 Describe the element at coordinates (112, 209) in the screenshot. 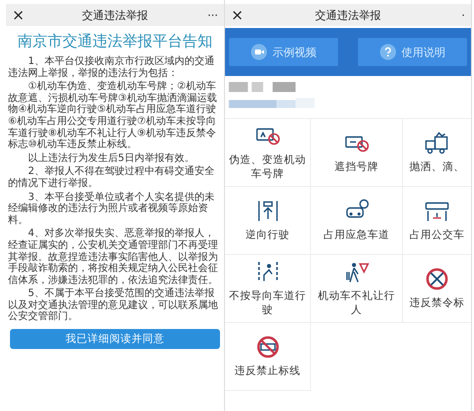

I see `notice-paragraph: 3、本平台接受单位或者个人实名提供的未经编辑修改的违法行为照片或者视频等原始资料。` at that location.